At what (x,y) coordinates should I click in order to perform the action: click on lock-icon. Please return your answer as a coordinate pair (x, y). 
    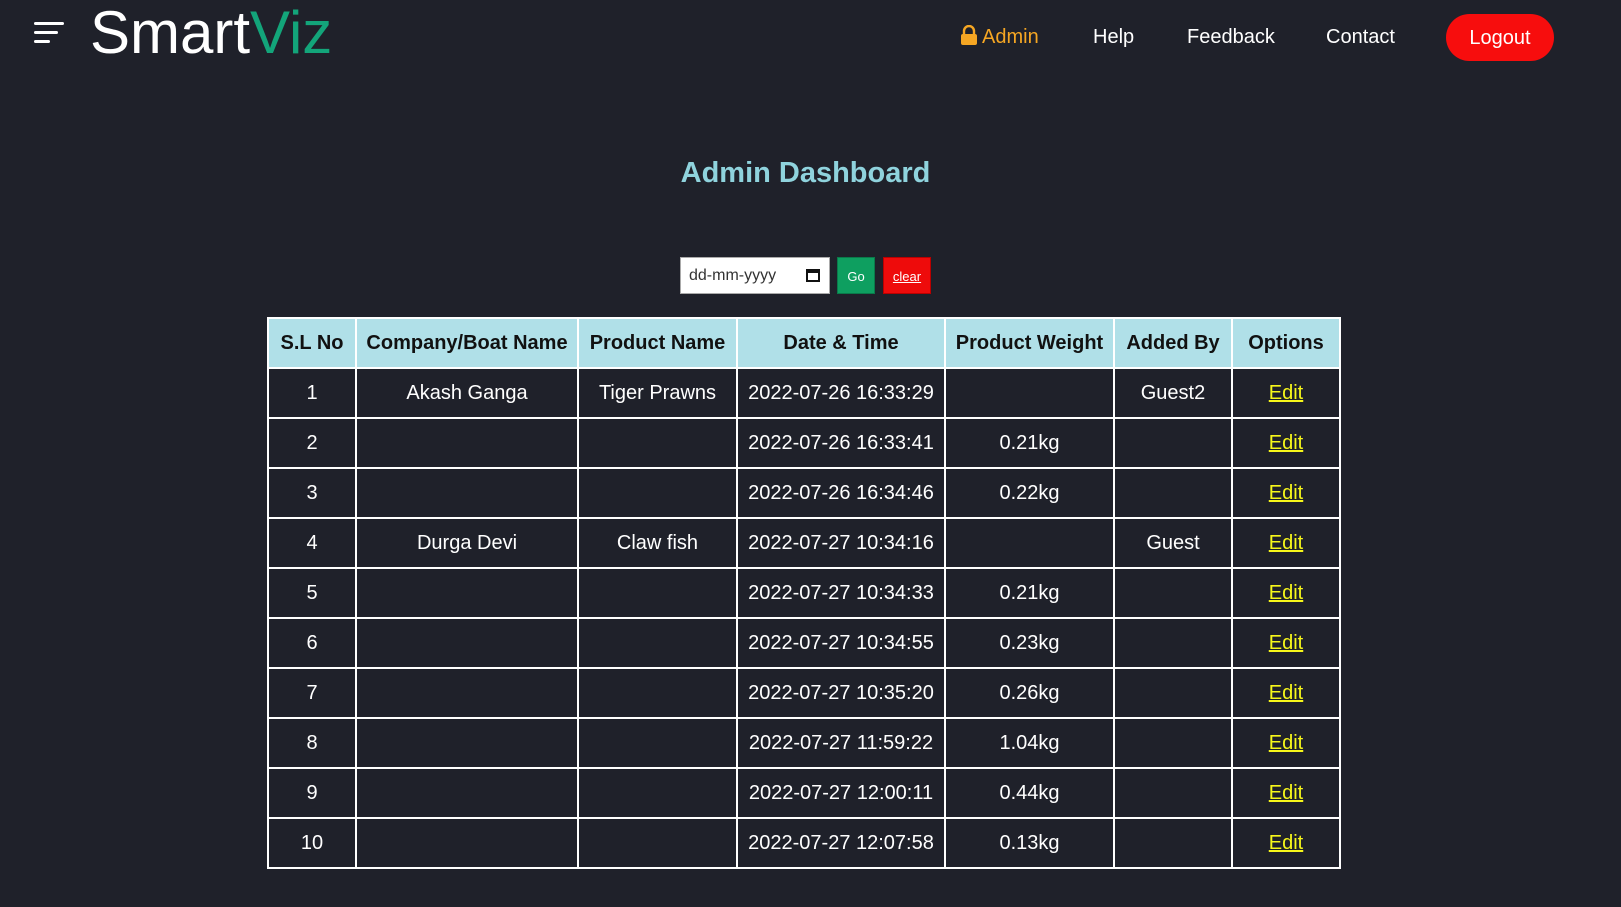
    Looking at the image, I should click on (969, 38).